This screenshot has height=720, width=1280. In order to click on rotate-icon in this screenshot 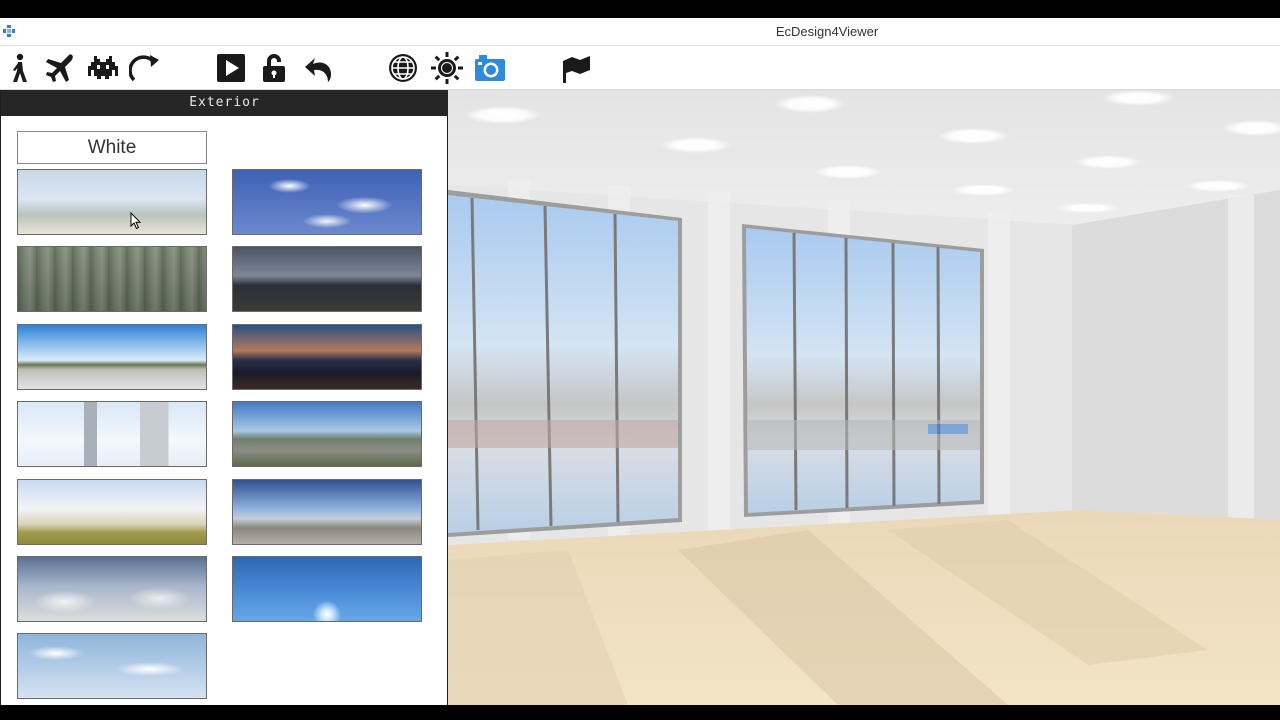, I will do `click(144, 68)`.